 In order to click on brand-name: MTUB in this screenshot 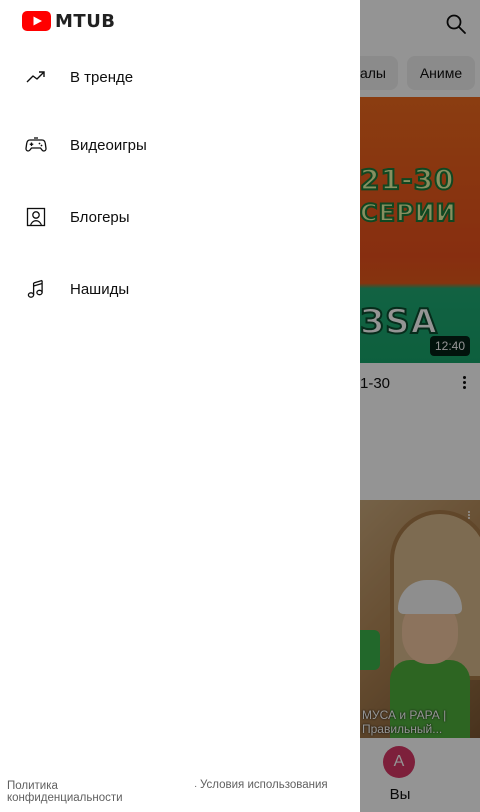, I will do `click(85, 21)`.